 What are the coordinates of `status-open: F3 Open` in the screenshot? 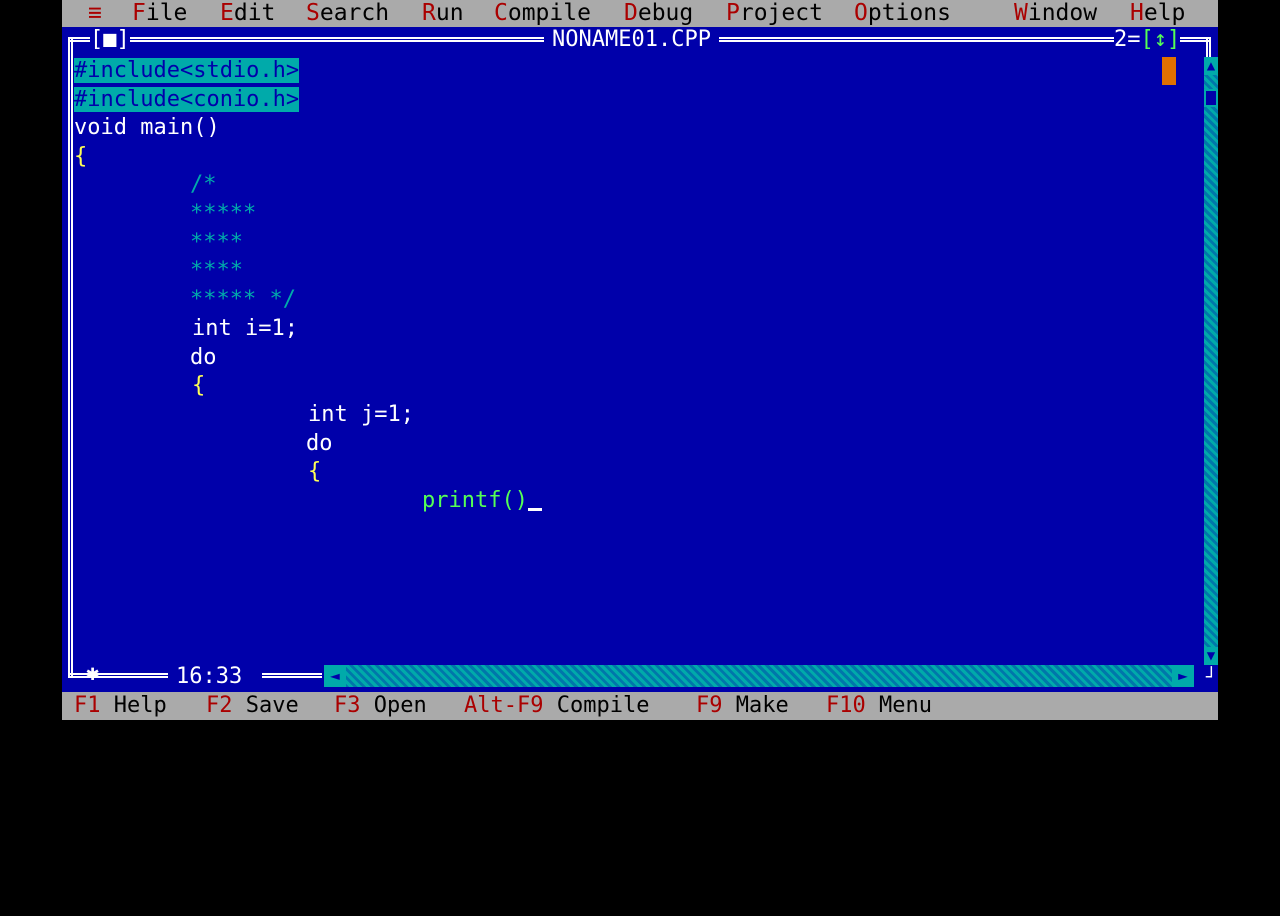 It's located at (380, 706).